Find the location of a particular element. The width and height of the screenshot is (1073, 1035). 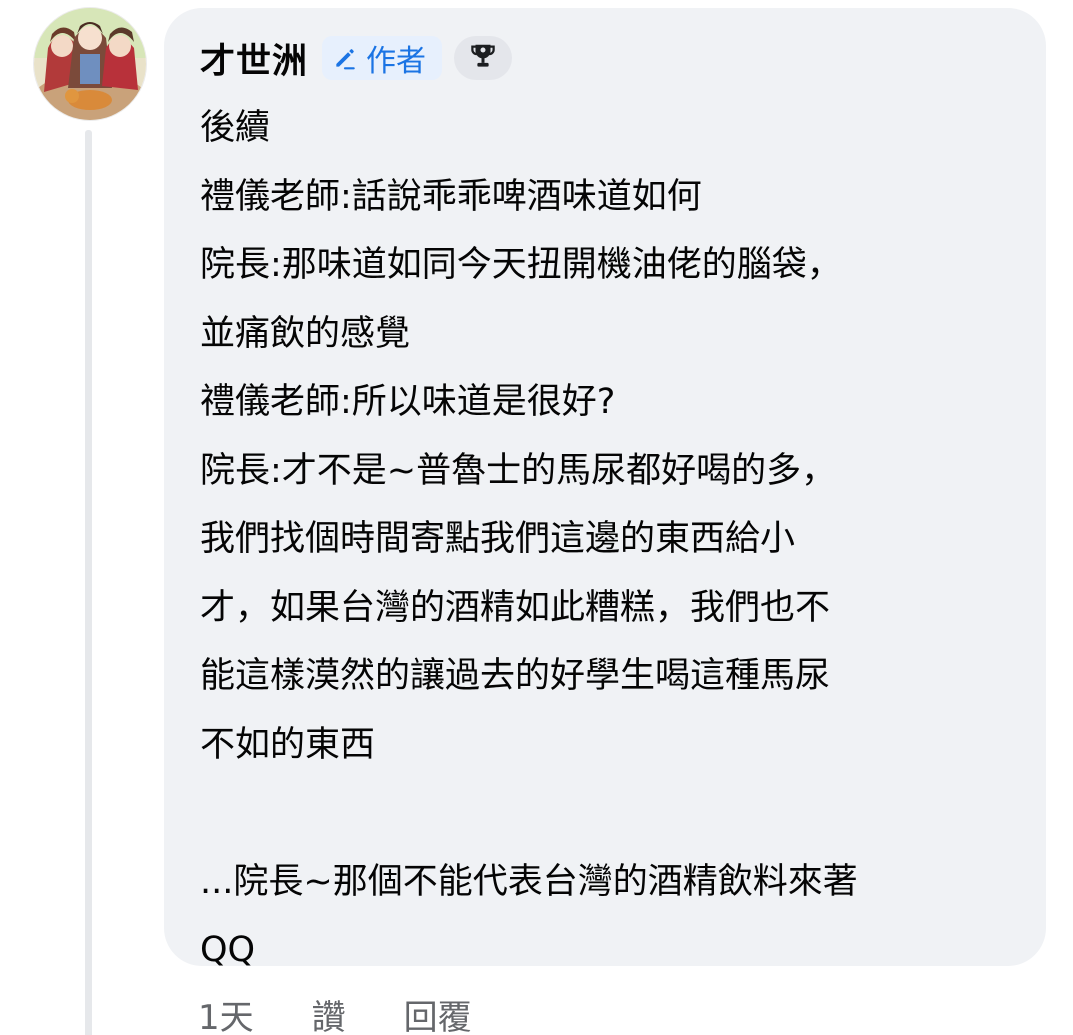

author-badge-label: 作者 is located at coordinates (396, 61).